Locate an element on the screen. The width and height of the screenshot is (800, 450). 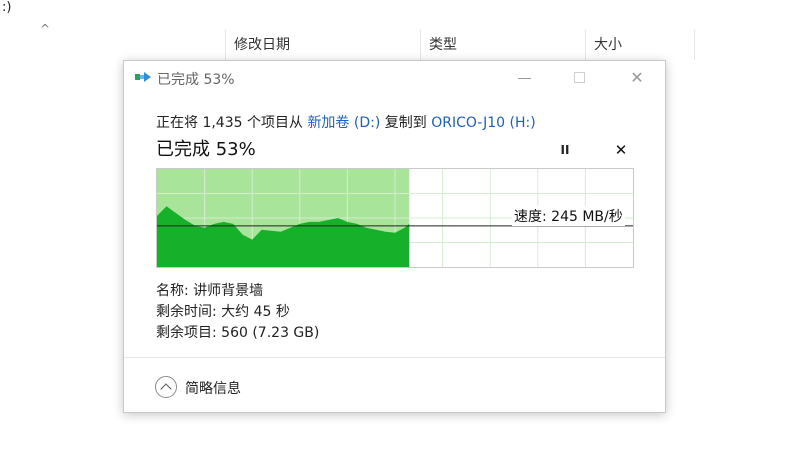
pause-icon: II is located at coordinates (565, 150).